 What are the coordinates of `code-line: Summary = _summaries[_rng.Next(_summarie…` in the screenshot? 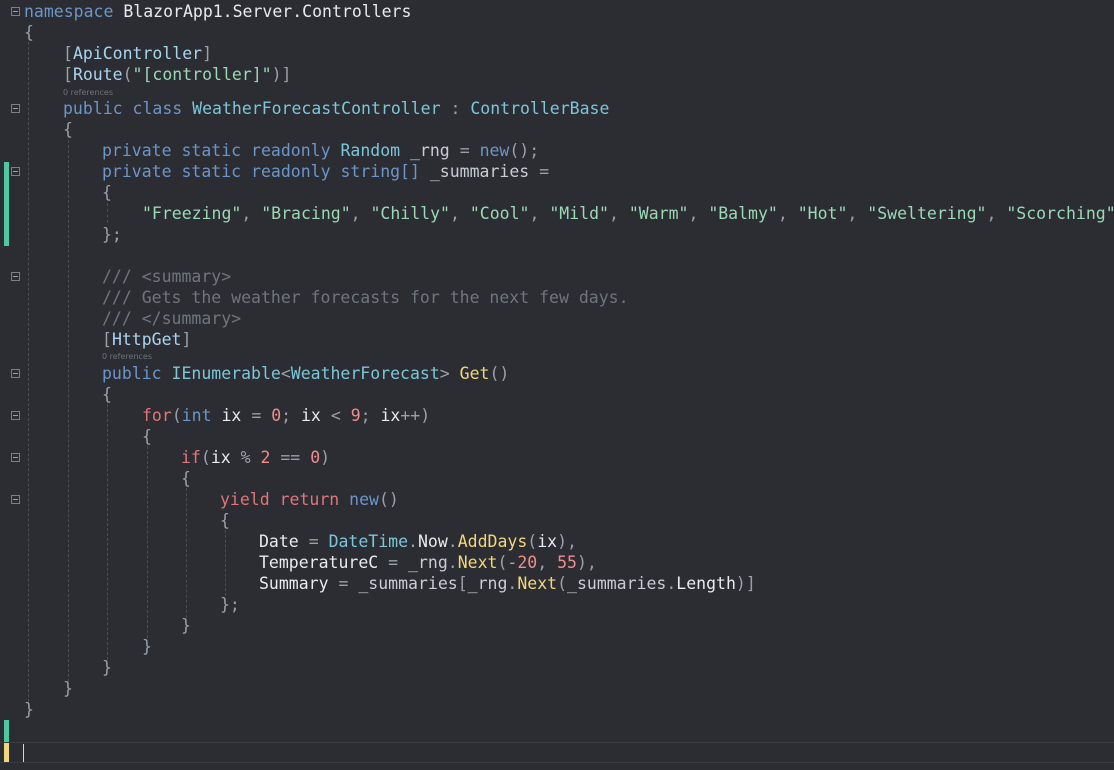 It's located at (507, 583).